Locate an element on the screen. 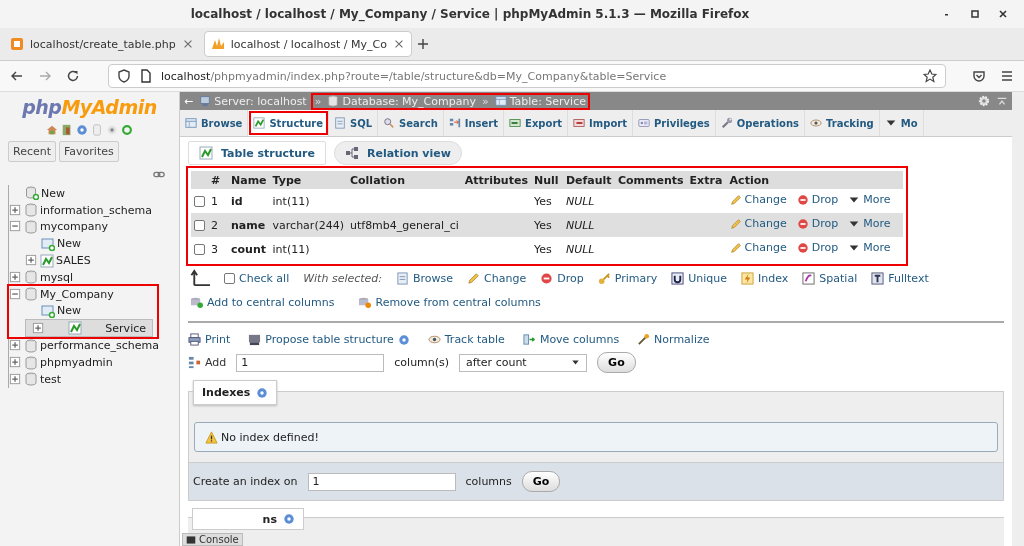 This screenshot has height=546, width=1024. back-arrow: ← is located at coordinates (189, 101).